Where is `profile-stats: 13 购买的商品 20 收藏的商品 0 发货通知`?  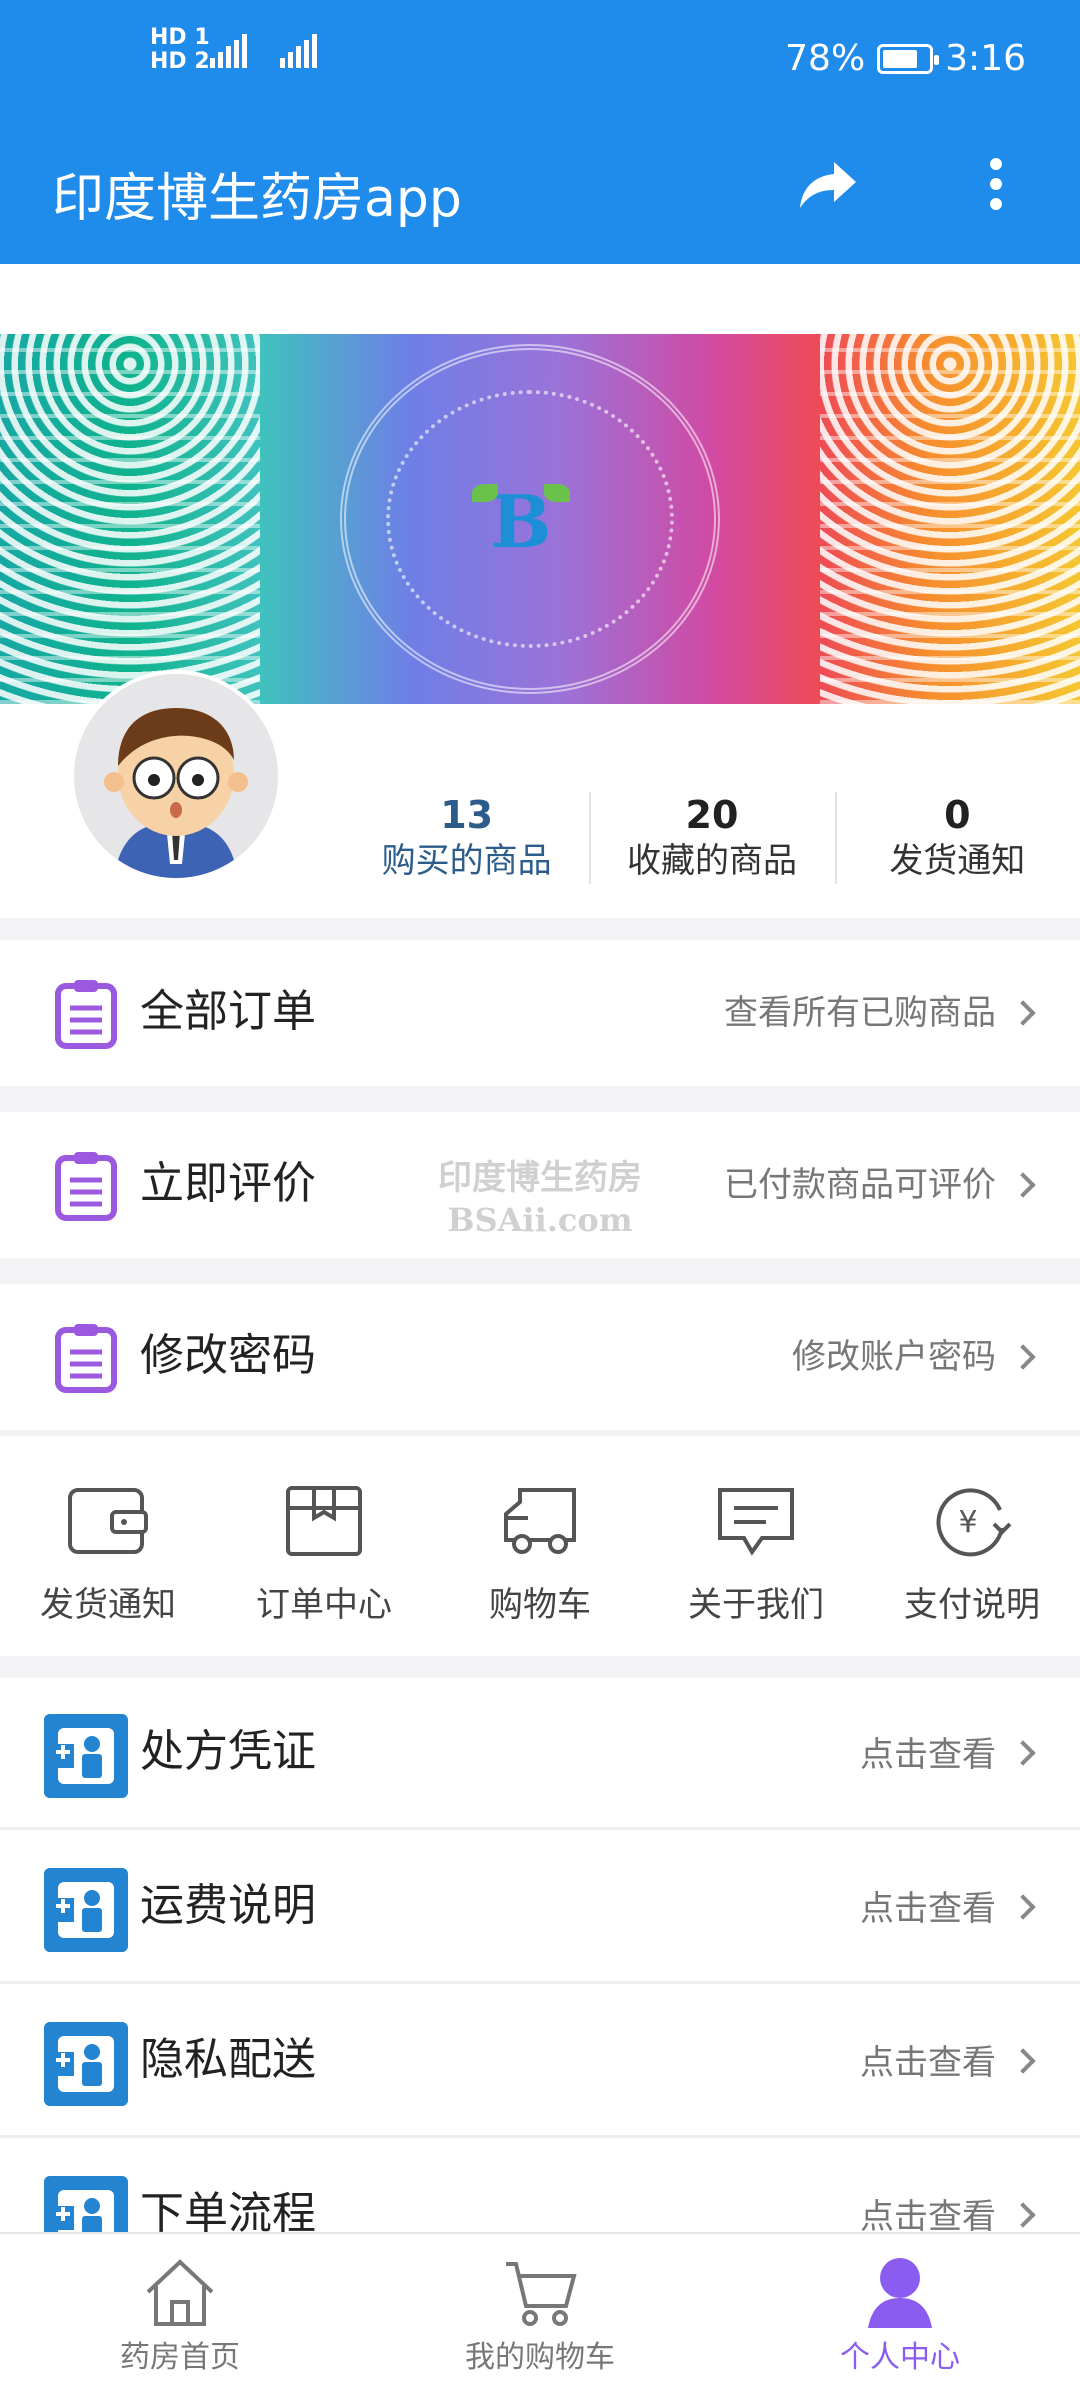 profile-stats: 13 购买的商品 20 收藏的商品 0 发货通知 is located at coordinates (712, 840).